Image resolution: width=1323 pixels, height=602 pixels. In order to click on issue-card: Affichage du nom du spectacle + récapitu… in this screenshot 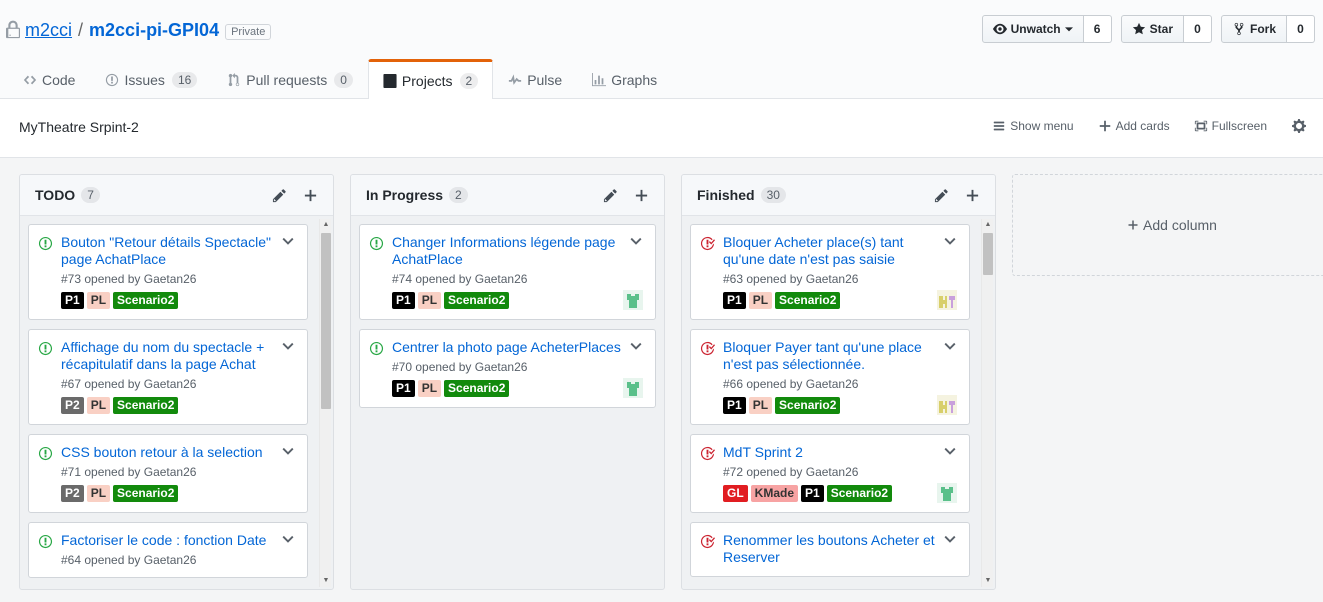, I will do `click(168, 377)`.